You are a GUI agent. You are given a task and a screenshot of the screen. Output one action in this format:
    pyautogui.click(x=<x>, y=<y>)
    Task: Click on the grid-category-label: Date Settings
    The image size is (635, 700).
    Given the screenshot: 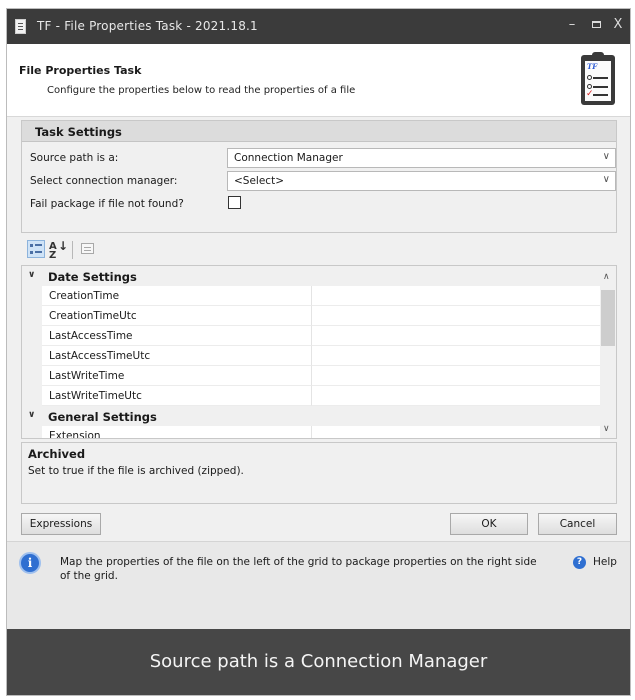 What is the action you would take?
    pyautogui.click(x=92, y=277)
    